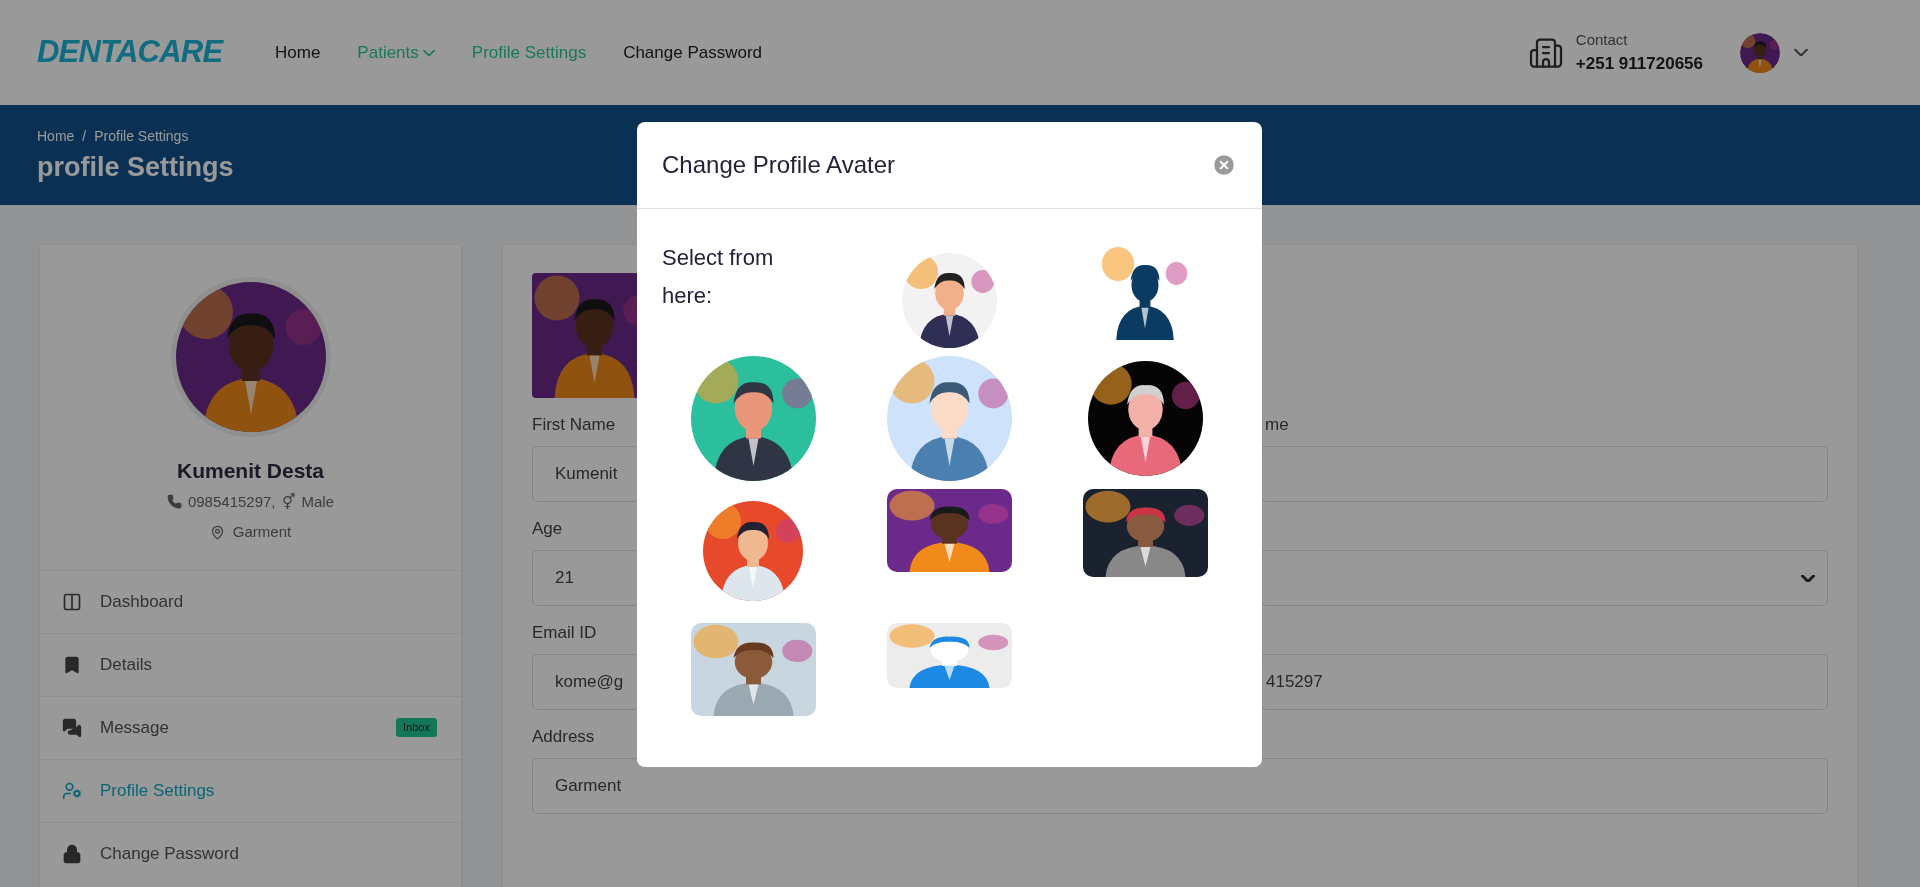 The height and width of the screenshot is (887, 1920). I want to click on contact-phone: +251 911720656, so click(1639, 64).